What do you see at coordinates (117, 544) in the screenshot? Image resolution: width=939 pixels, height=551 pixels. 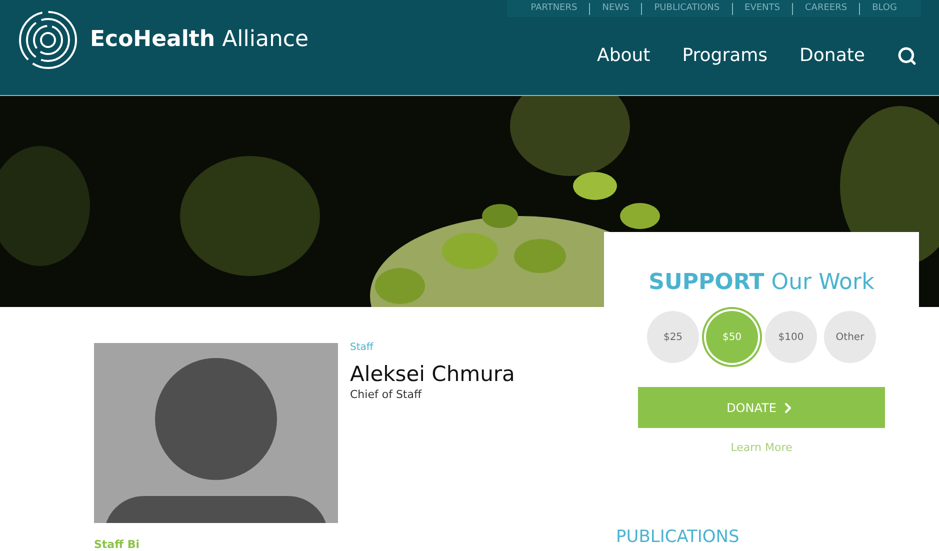 I see `section-heading: Staff Bi` at bounding box center [117, 544].